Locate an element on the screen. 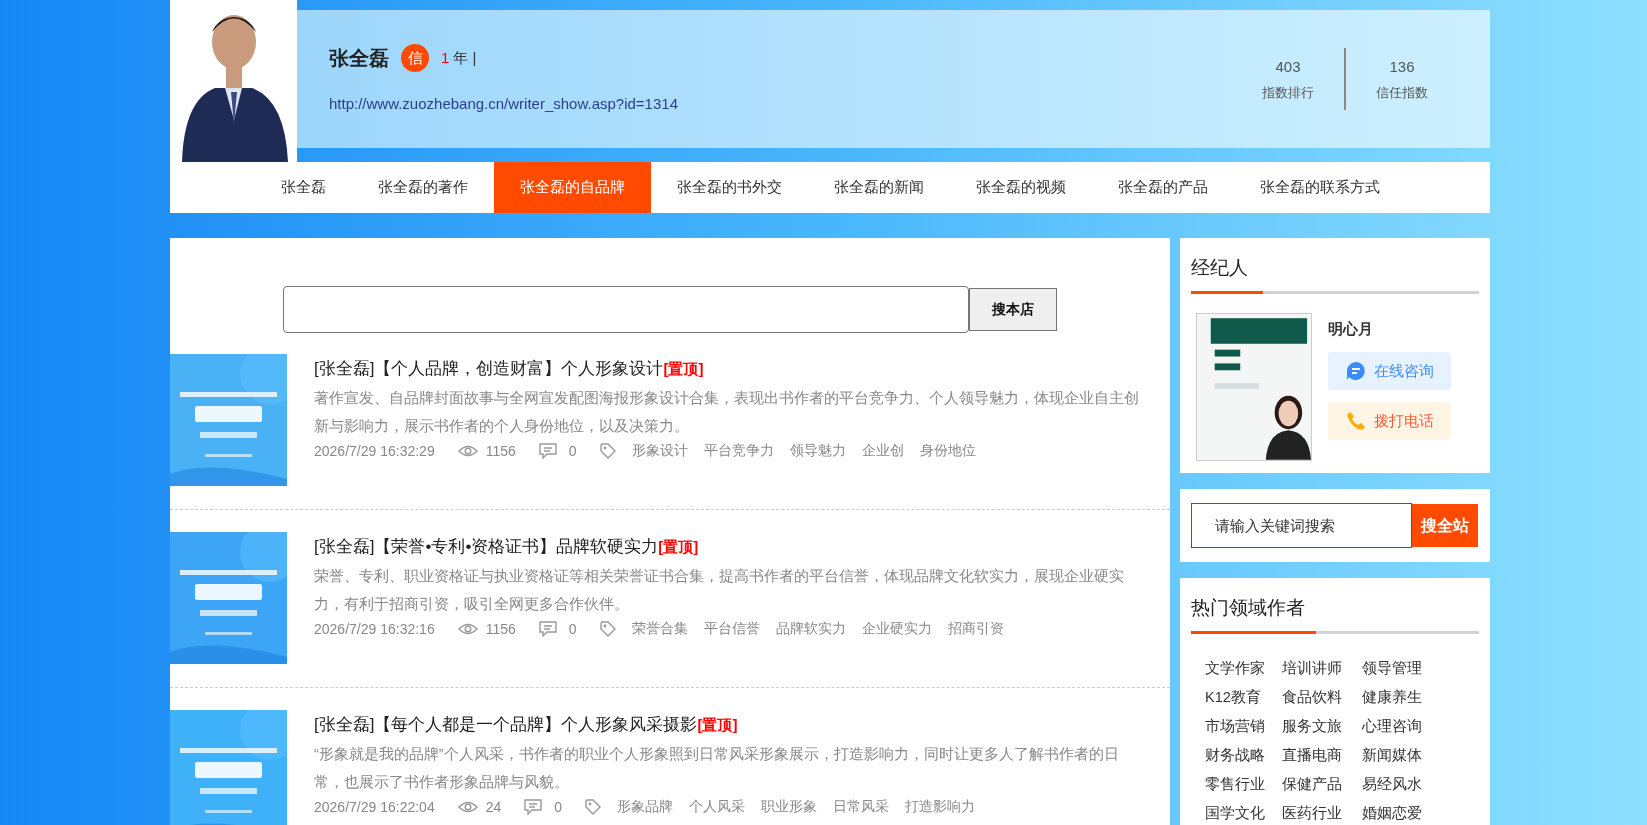 The height and width of the screenshot is (825, 1647). author-category-link: 培训讲师 is located at coordinates (1321, 667).